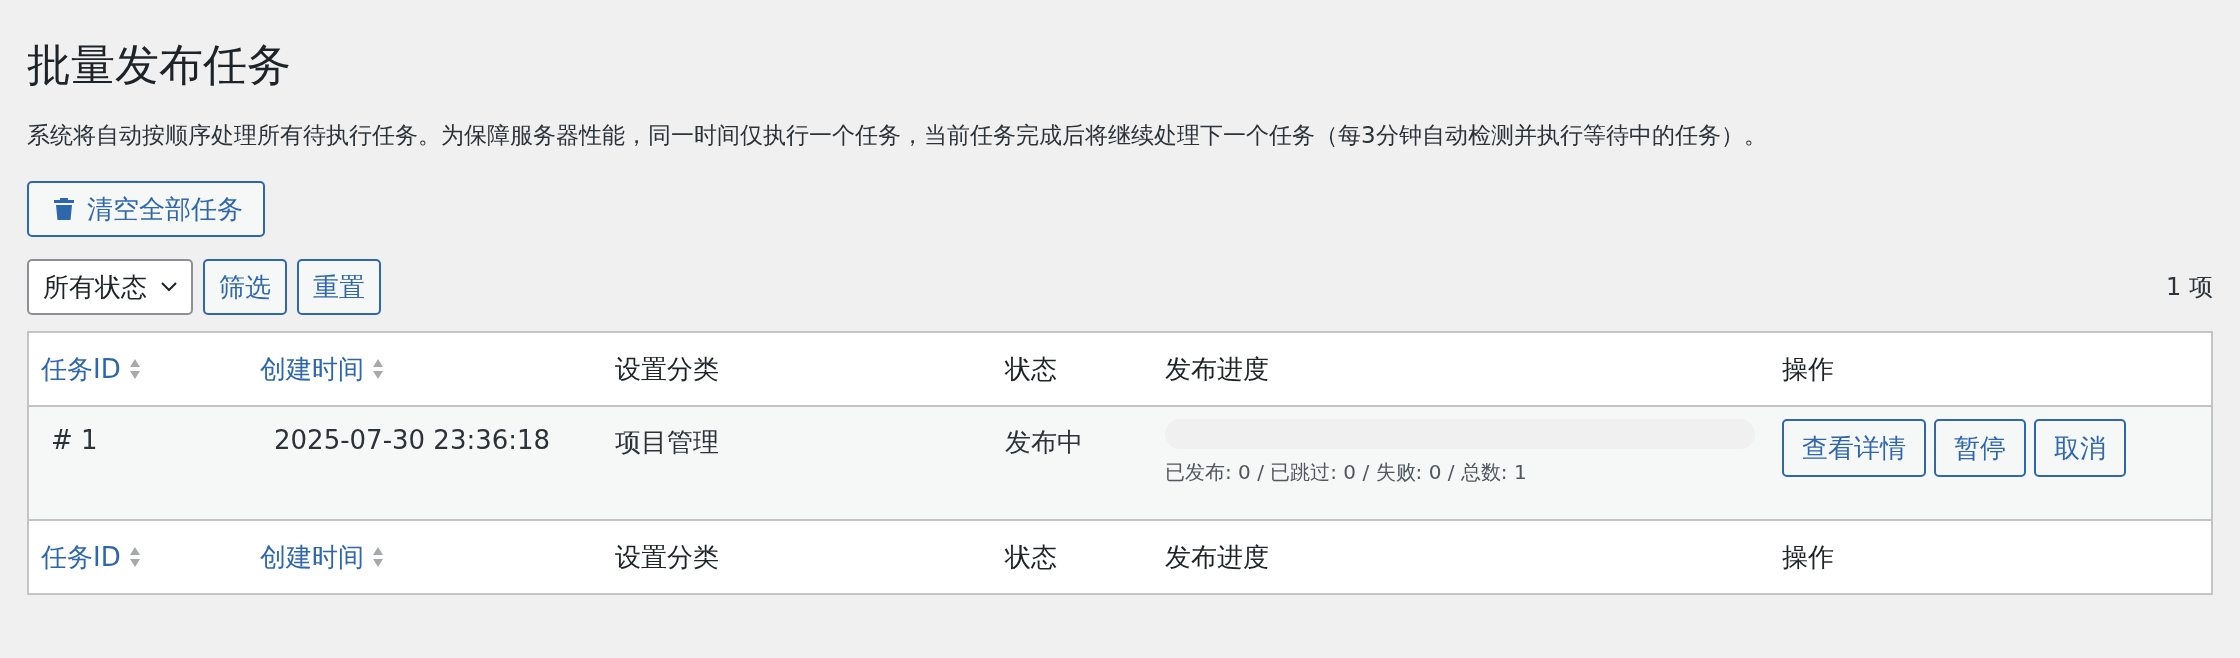  I want to click on progress-summary: 已发布: 0 / 已跳过: 0 / 失败: 0 / 总数: 1, so click(1346, 472).